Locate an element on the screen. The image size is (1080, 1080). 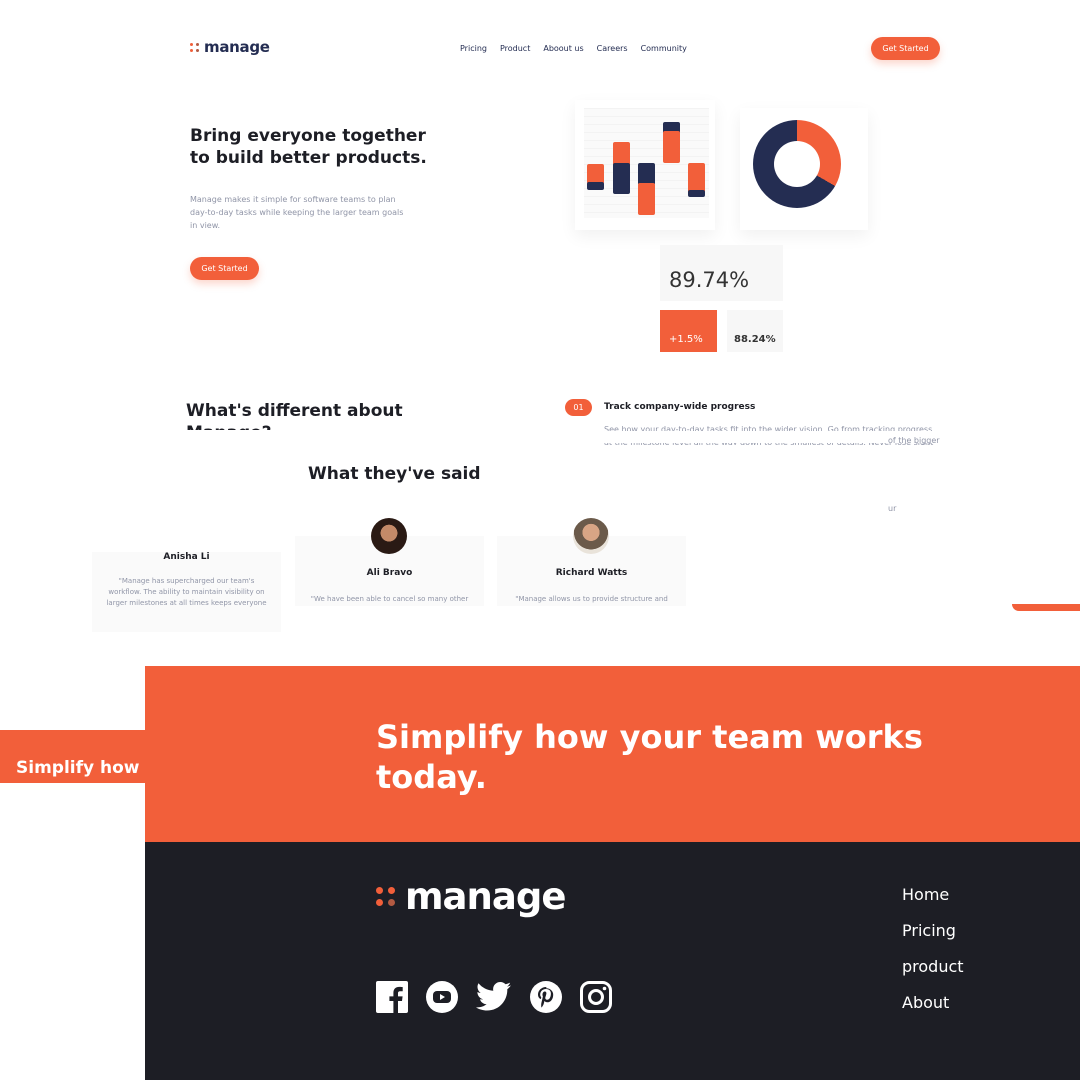
footer-link-pricing: Pricing is located at coordinates (933, 930).